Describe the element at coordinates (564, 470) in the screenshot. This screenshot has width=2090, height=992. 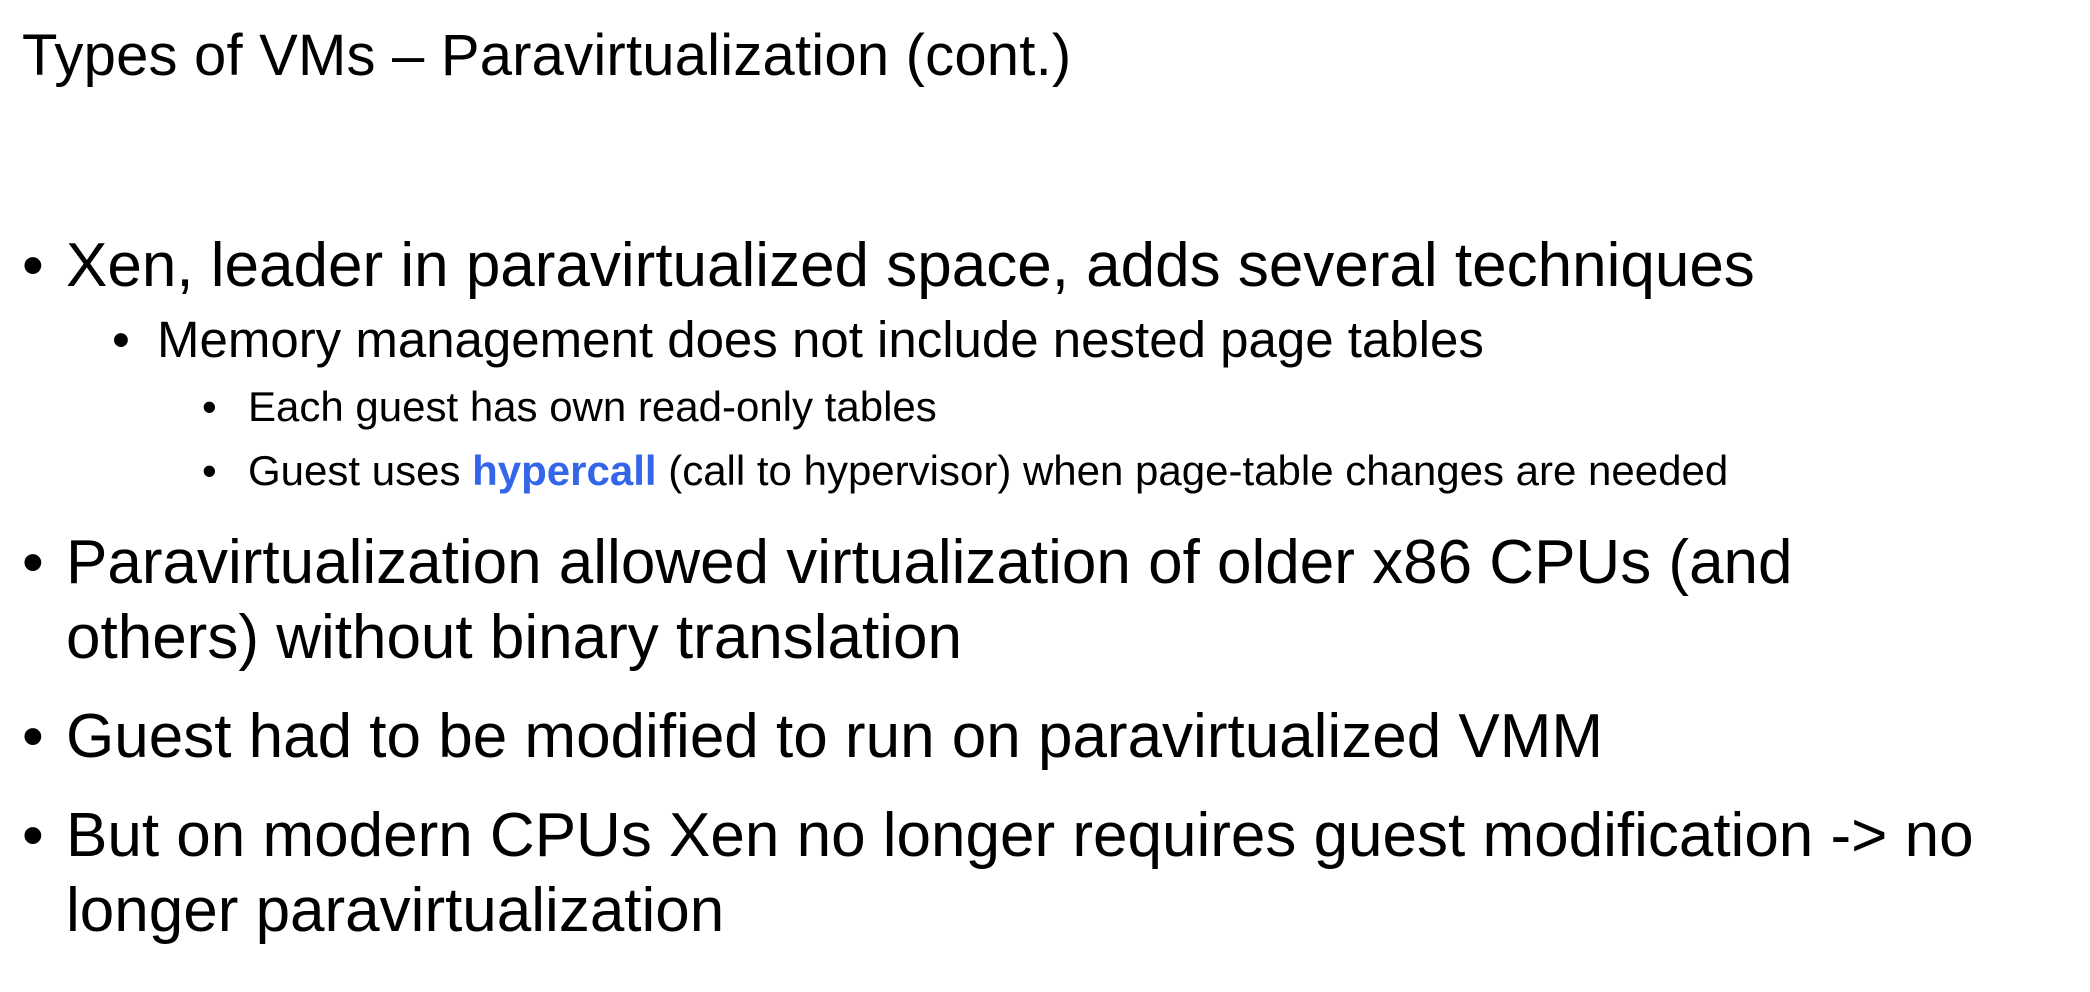
I see `hypercall-highlight: hypercall` at that location.